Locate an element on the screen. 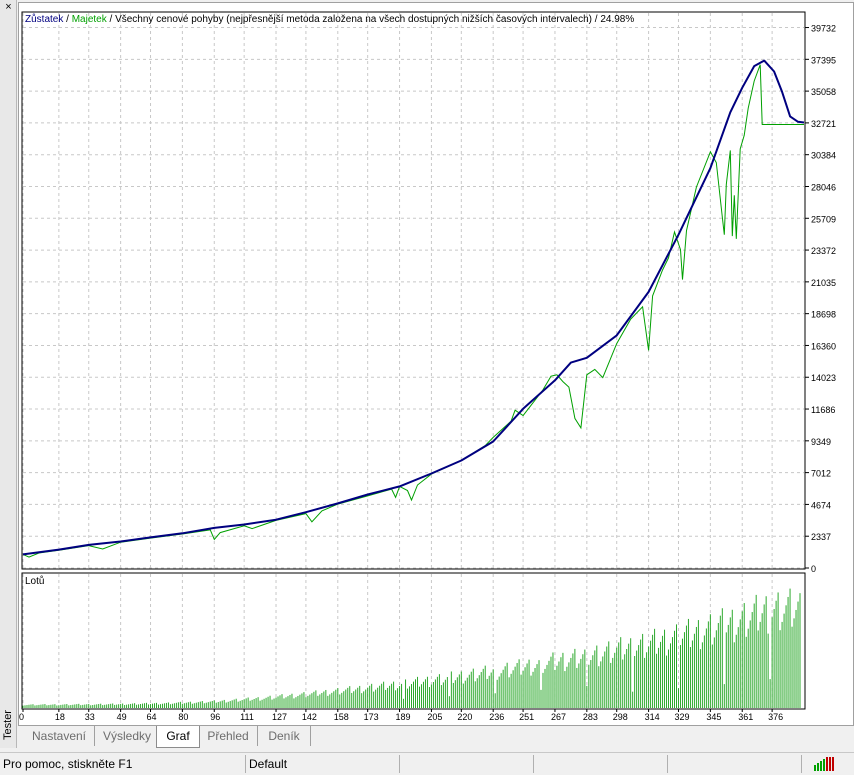  legend-sep-2: / is located at coordinates (111, 19).